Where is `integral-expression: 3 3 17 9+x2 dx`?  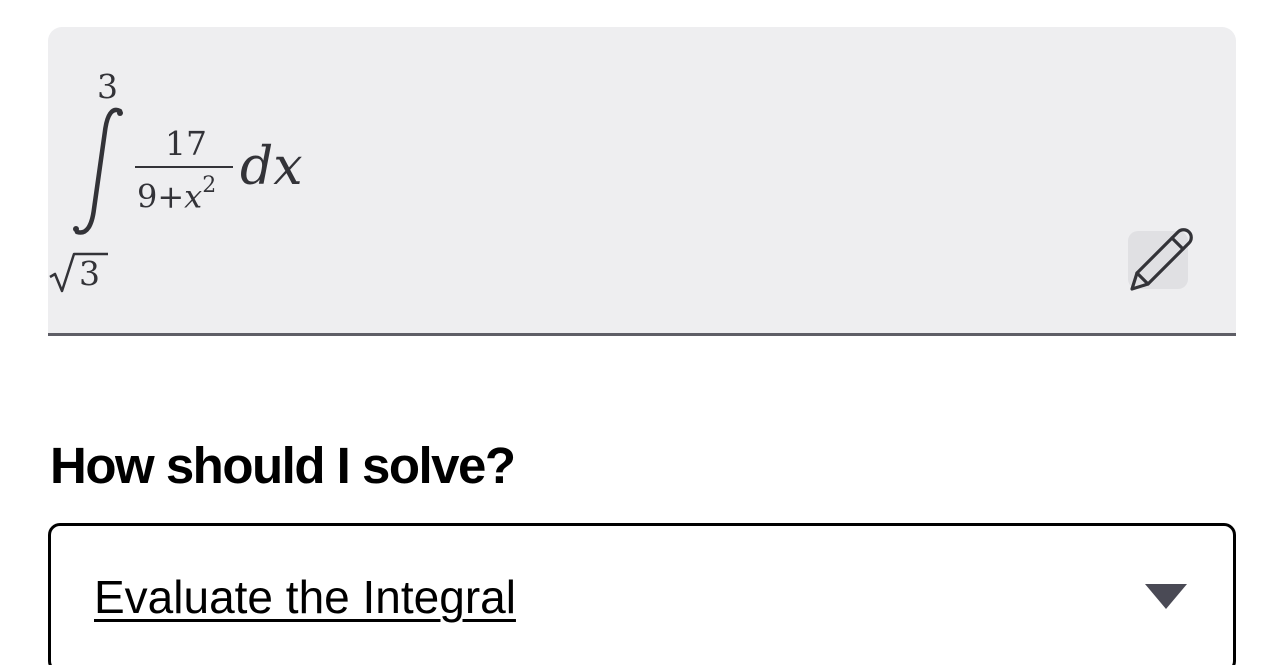
integral-expression: 3 3 17 9+x2 dx is located at coordinates (198, 172).